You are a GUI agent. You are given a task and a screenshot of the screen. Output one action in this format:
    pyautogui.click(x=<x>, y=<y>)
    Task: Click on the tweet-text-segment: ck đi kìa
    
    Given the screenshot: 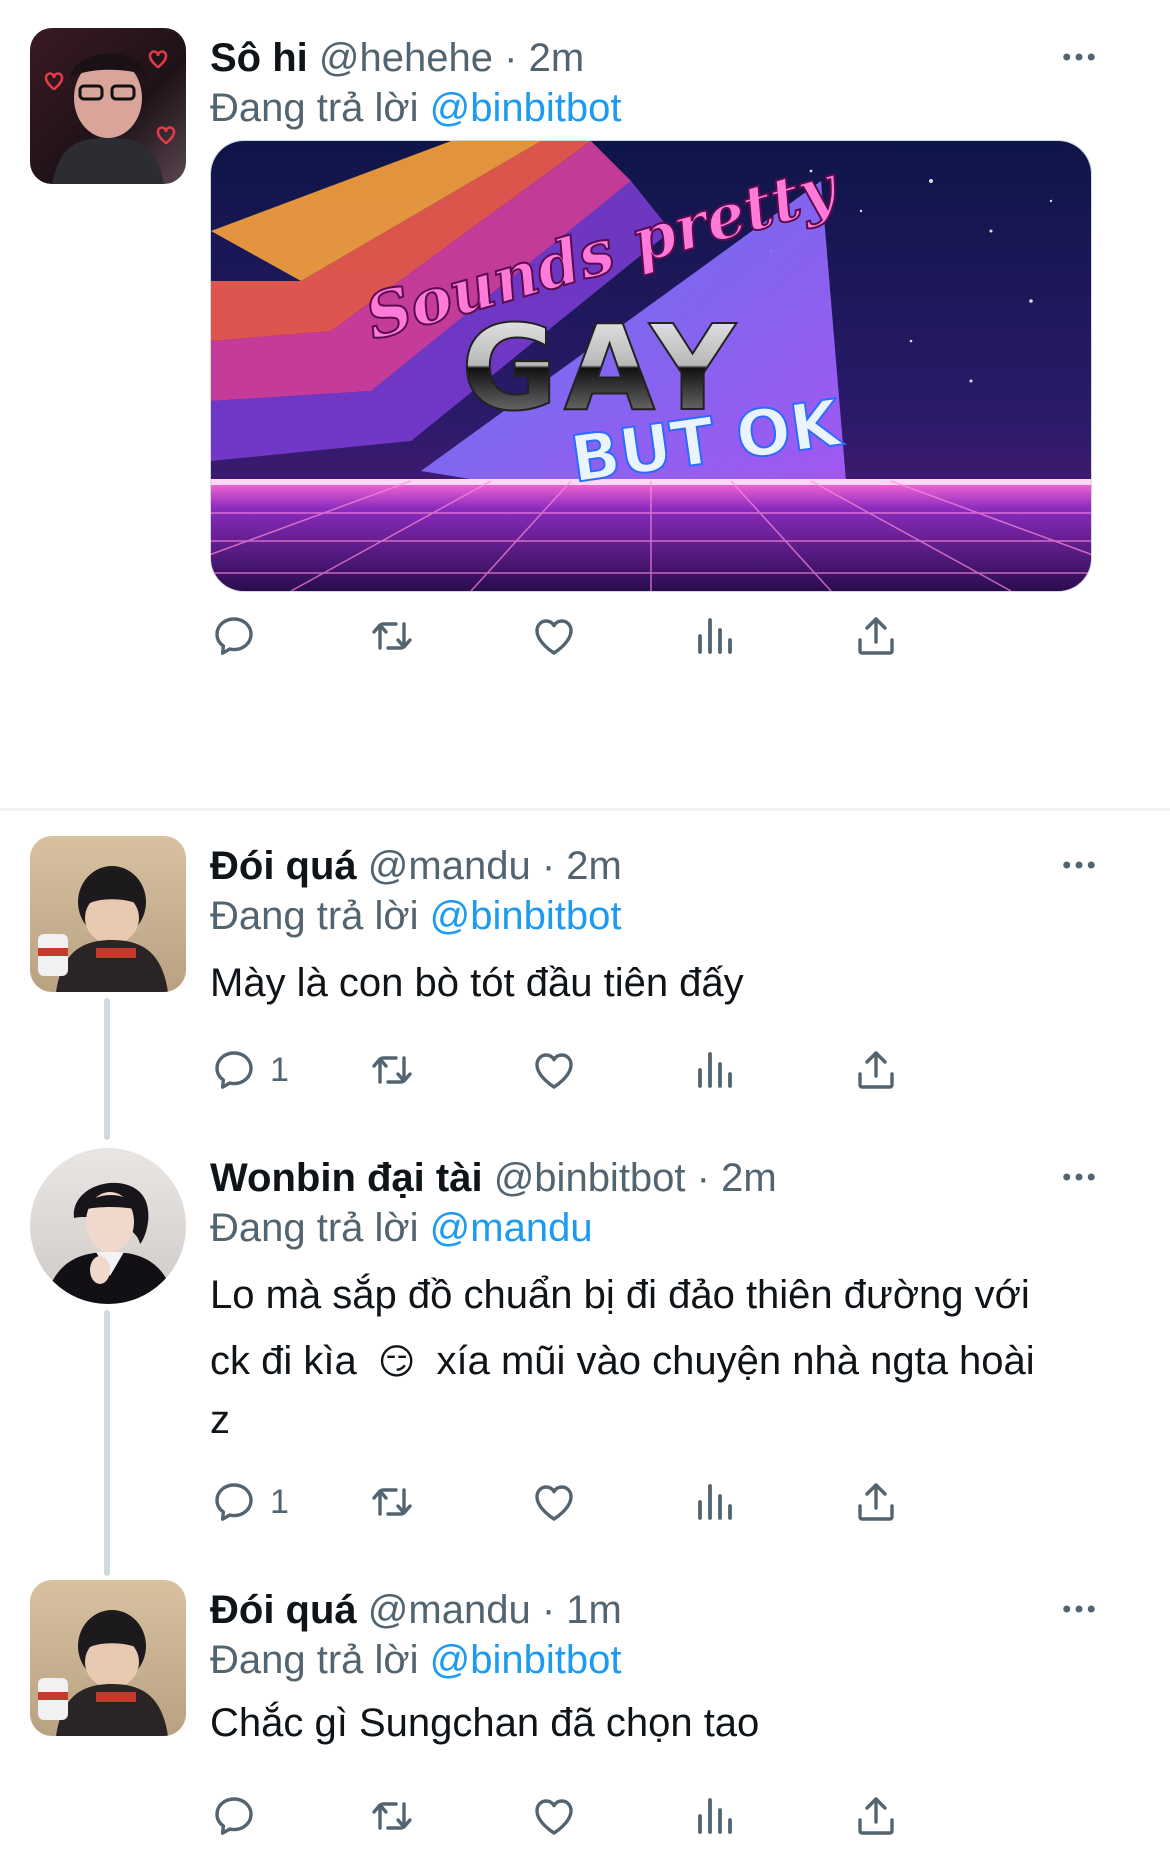 What is the action you would take?
    pyautogui.click(x=283, y=1361)
    